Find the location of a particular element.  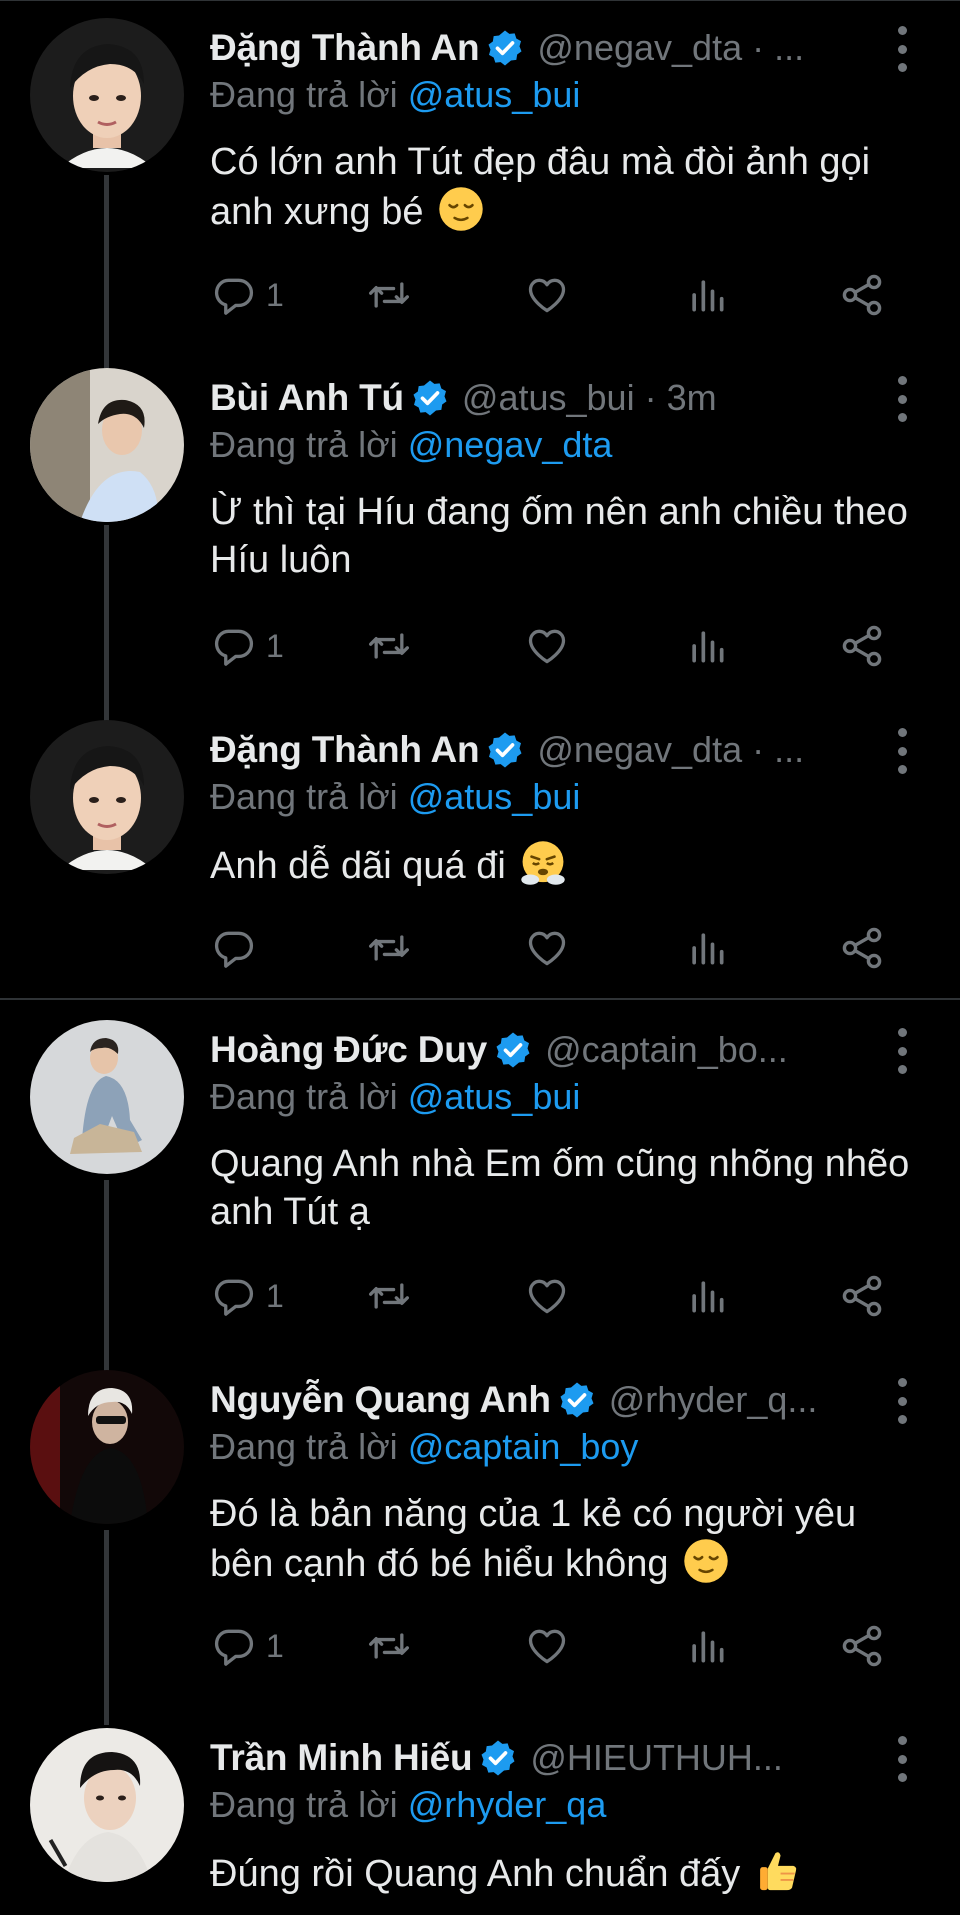

reply-button is located at coordinates (239, 948).